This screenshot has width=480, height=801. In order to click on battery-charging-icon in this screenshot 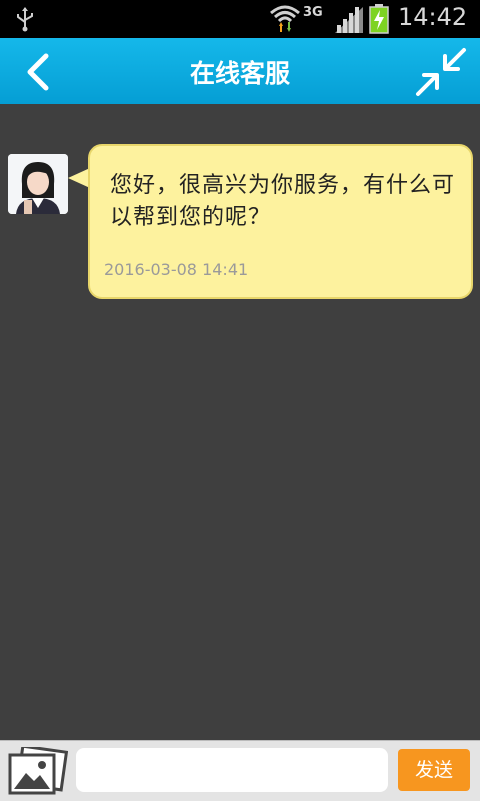, I will do `click(379, 19)`.